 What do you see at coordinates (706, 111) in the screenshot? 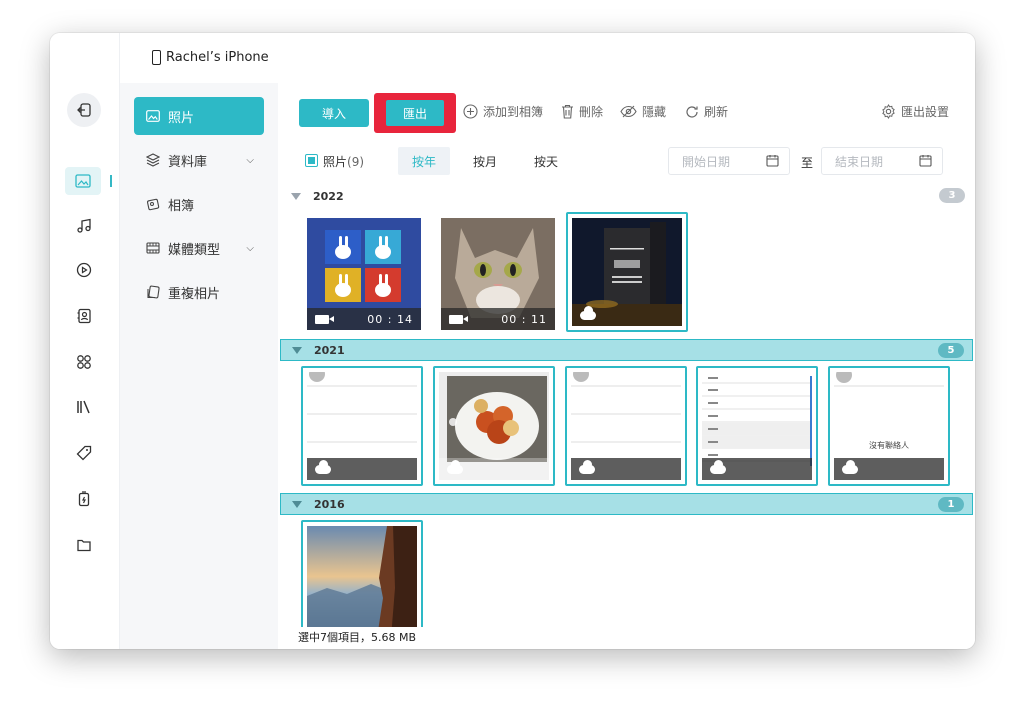
I see `refresh-button: 刷新` at bounding box center [706, 111].